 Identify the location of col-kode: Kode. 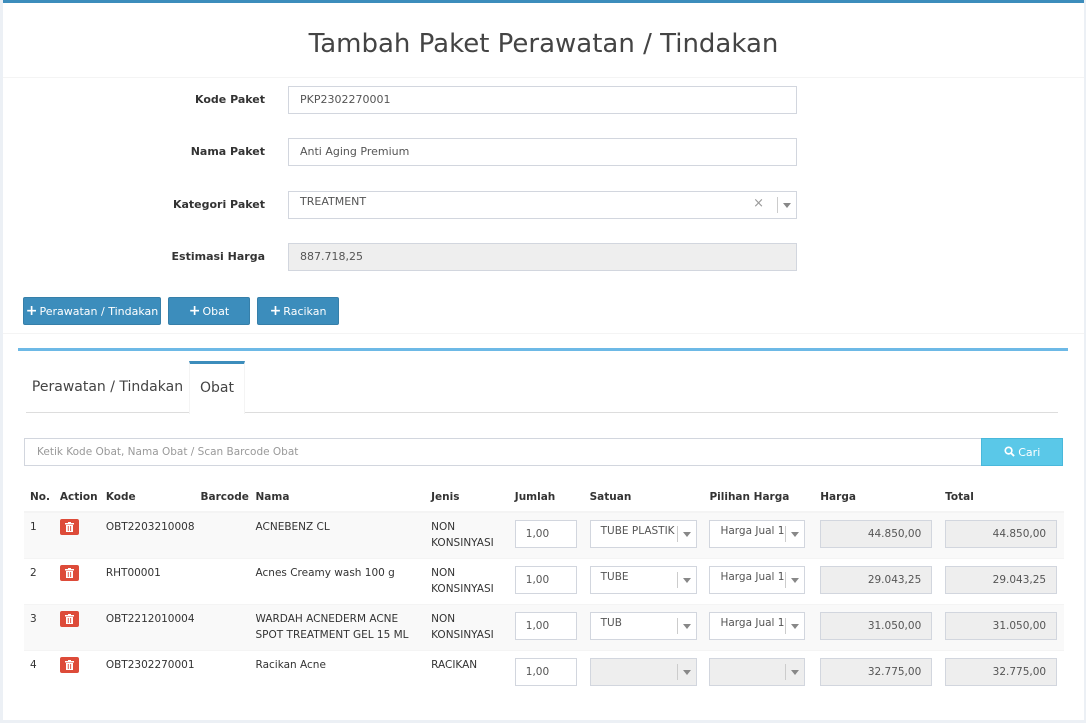
(147, 497).